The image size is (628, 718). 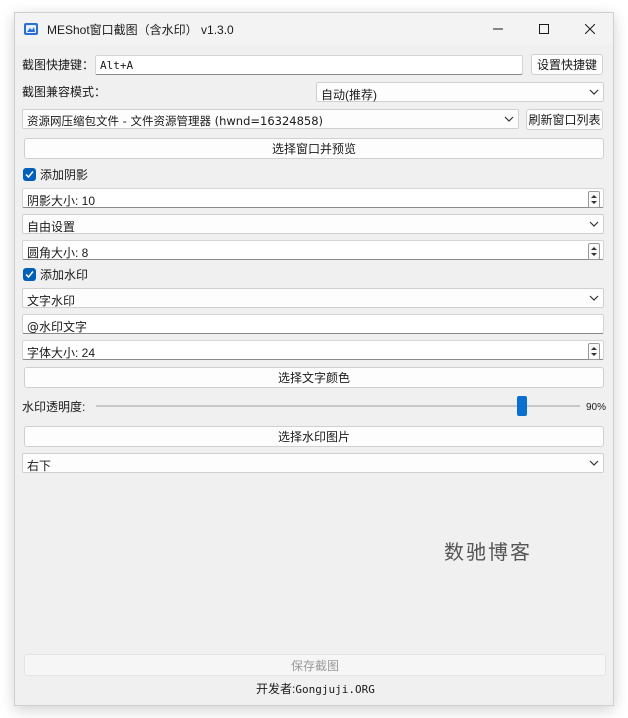 I want to click on opacity-label: 水印透明度:, so click(x=54, y=407).